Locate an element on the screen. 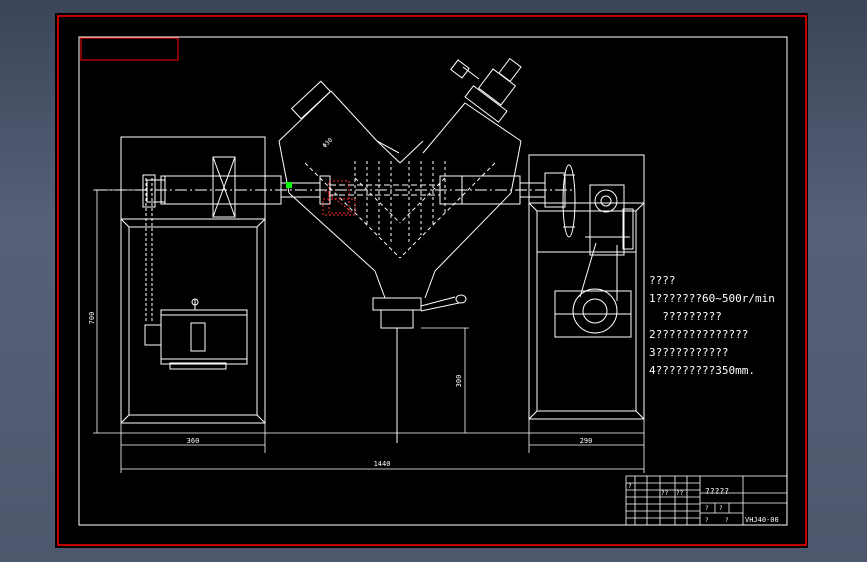 Image resolution: width=867 pixels, height=562 pixels. notes-title: ???? is located at coordinates (662, 280).